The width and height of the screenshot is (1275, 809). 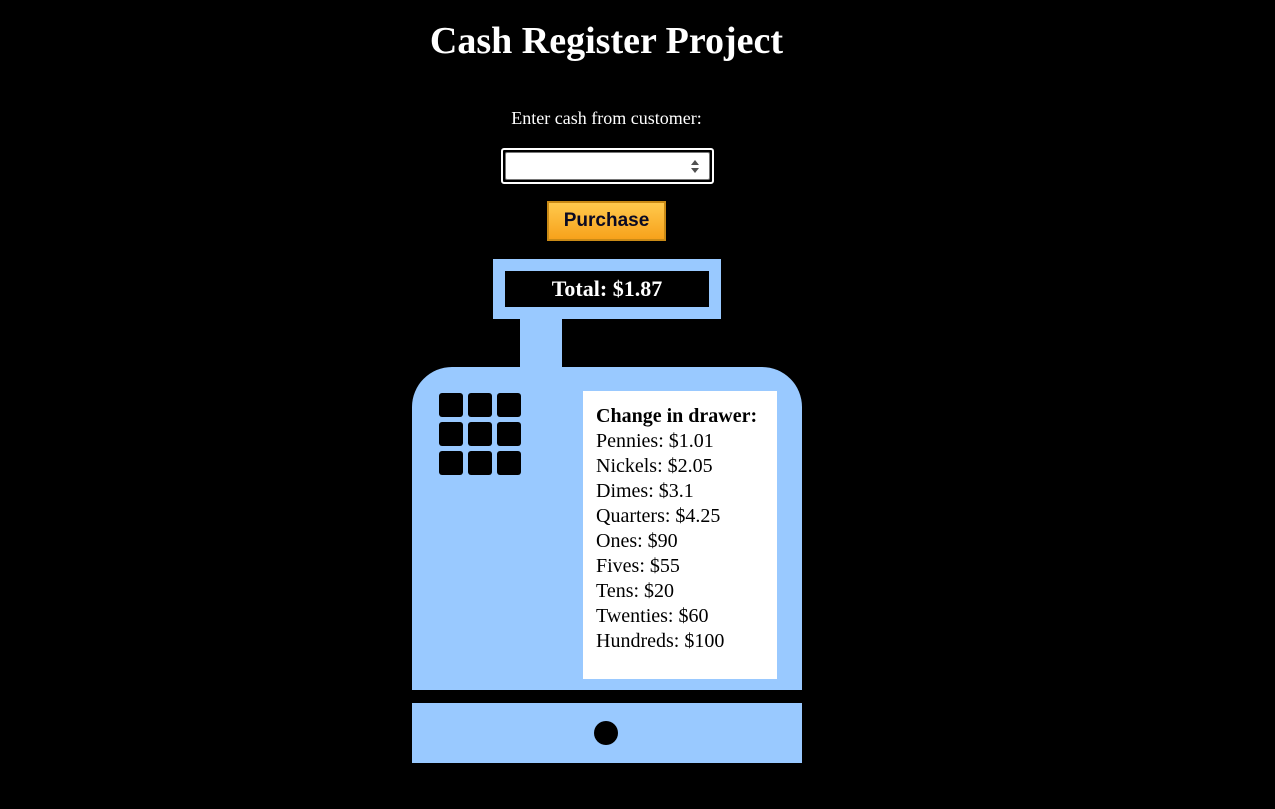 What do you see at coordinates (695, 162) in the screenshot?
I see `spinner-up-icon` at bounding box center [695, 162].